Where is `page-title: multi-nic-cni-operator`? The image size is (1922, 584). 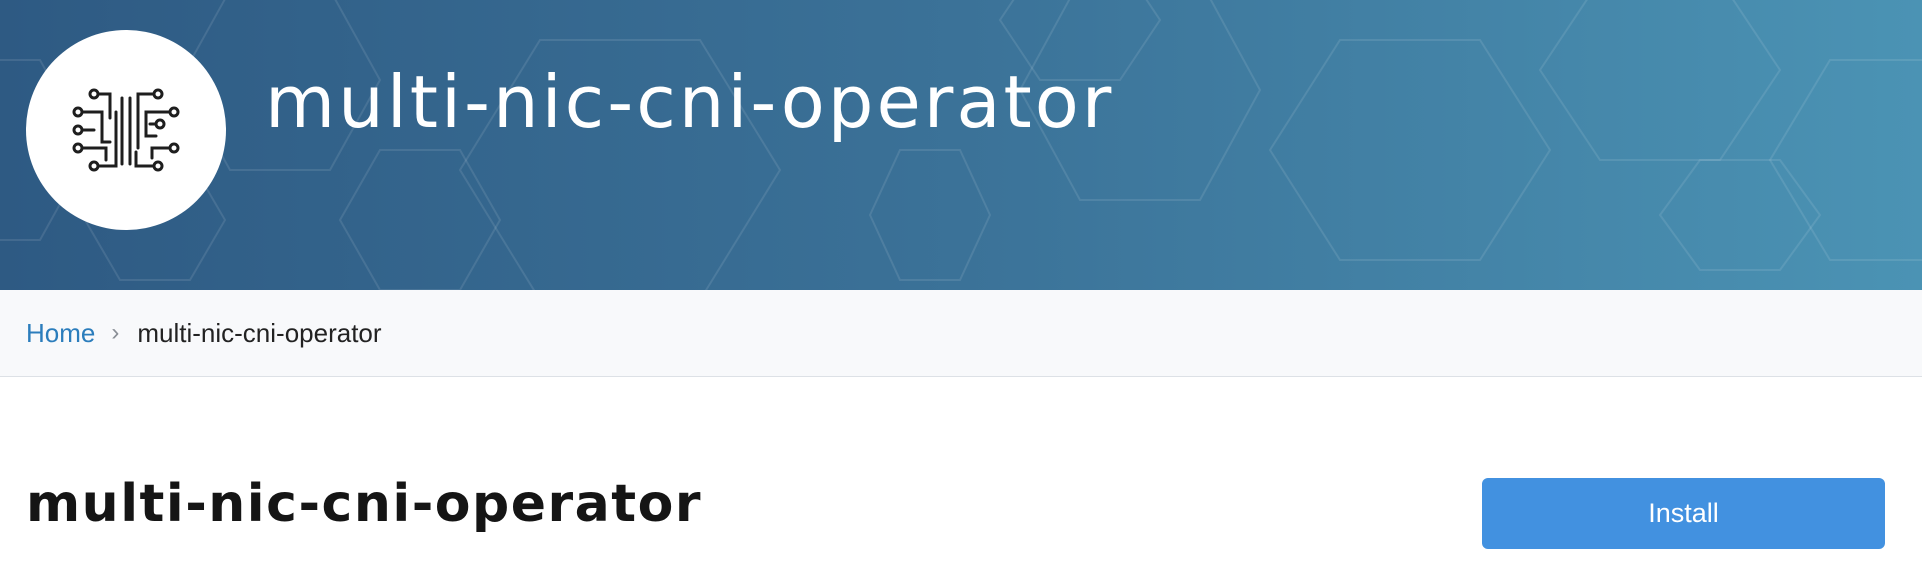
page-title: multi-nic-cni-operator is located at coordinates (364, 504).